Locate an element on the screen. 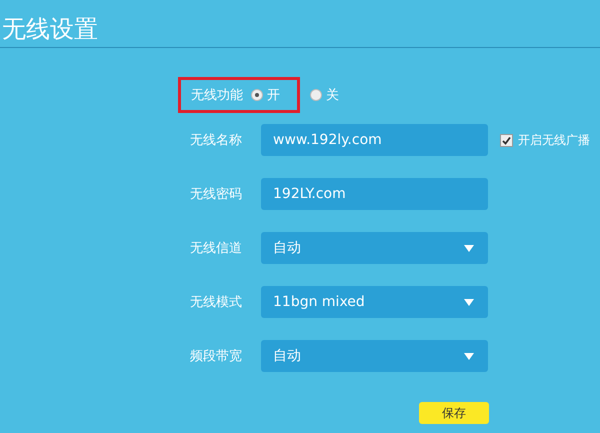 This screenshot has height=433, width=600. dropdown: 11bgn mixed is located at coordinates (374, 302).